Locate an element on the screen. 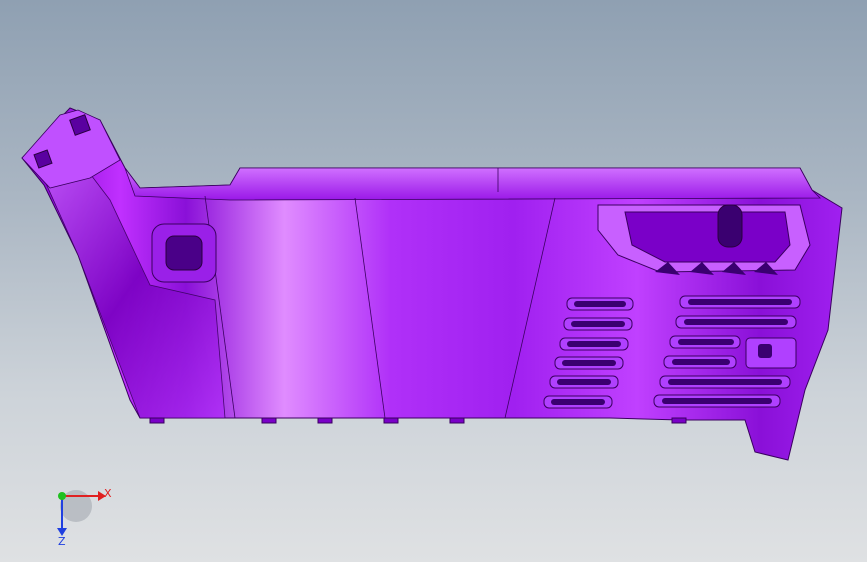 Image resolution: width=867 pixels, height=562 pixels. bottom-tabs is located at coordinates (418, 420).